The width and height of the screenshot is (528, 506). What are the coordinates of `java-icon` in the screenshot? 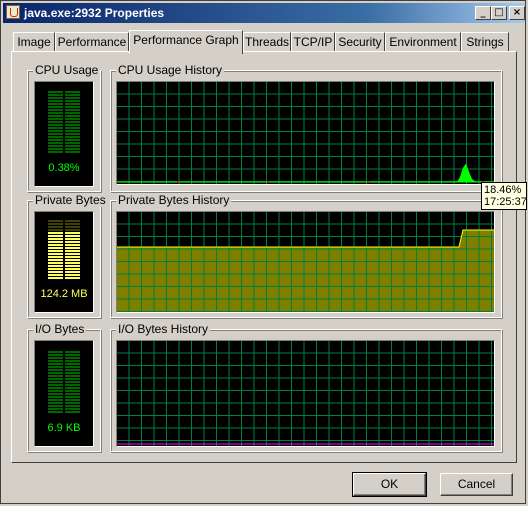 It's located at (13, 12).